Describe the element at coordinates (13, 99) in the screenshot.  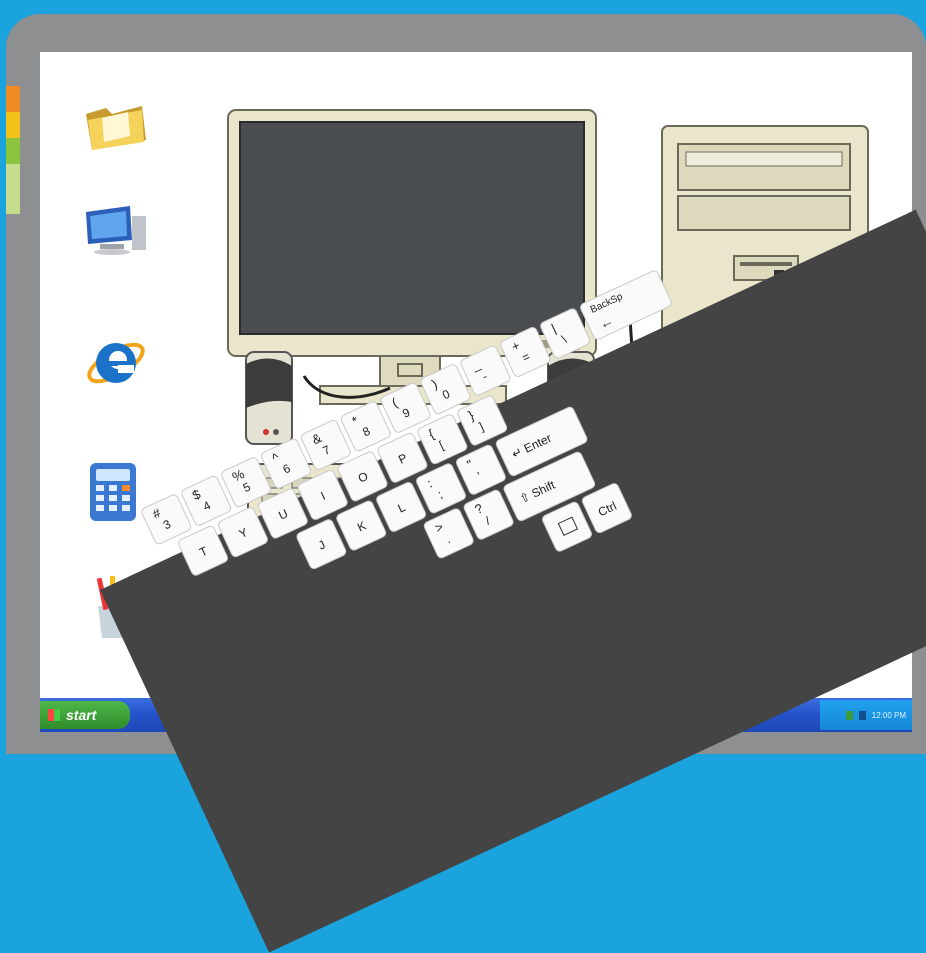
I see `color-tab-orange` at that location.